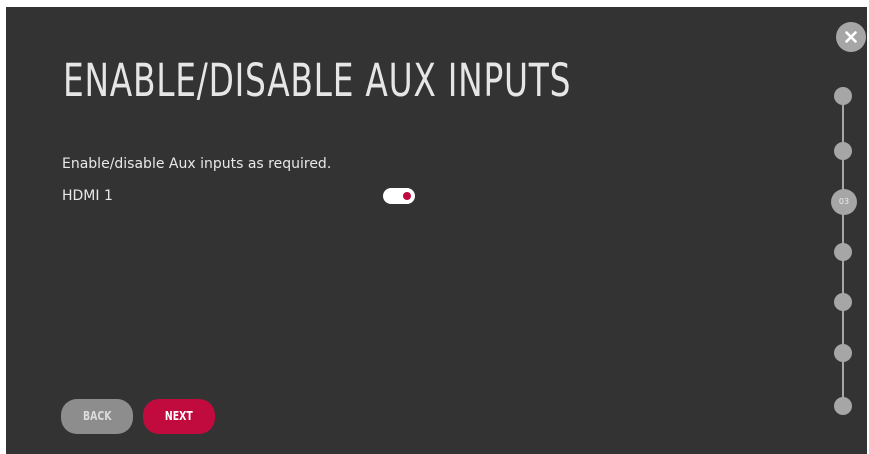  Describe the element at coordinates (843, 406) in the screenshot. I see `step-7-dot` at that location.